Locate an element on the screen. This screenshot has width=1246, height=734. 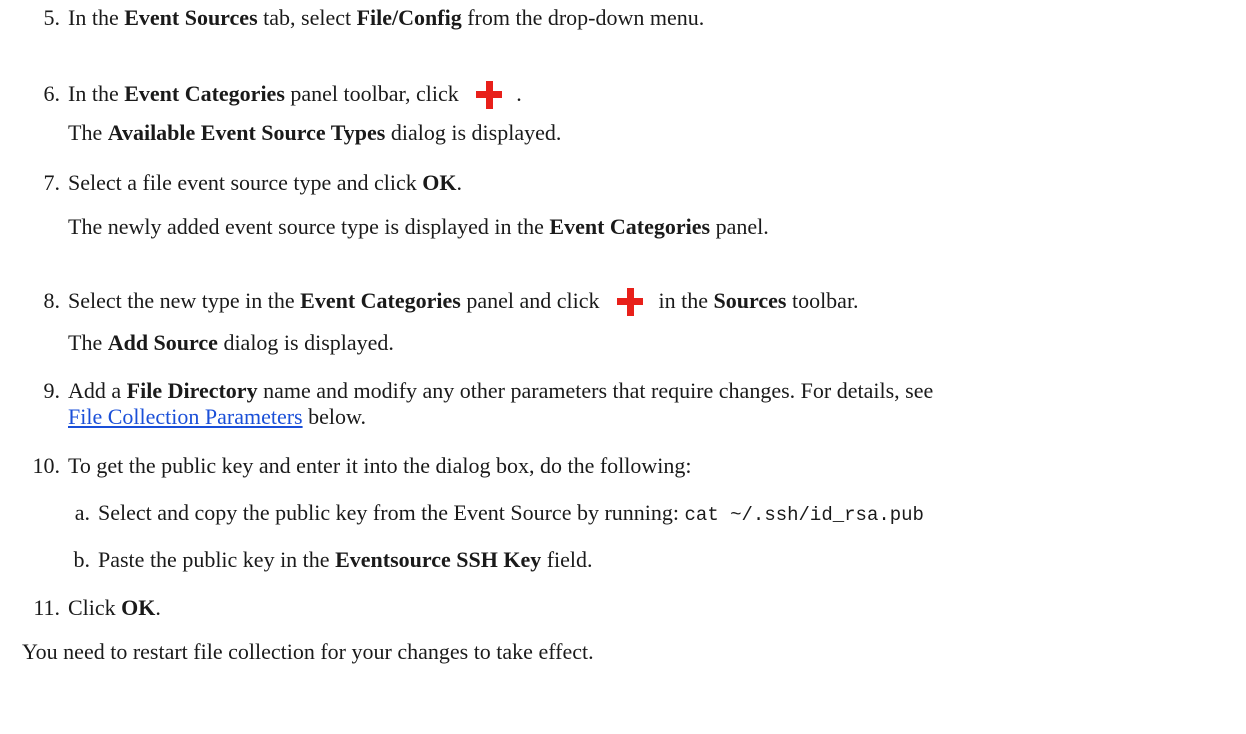
step-number: 8. is located at coordinates (52, 300).